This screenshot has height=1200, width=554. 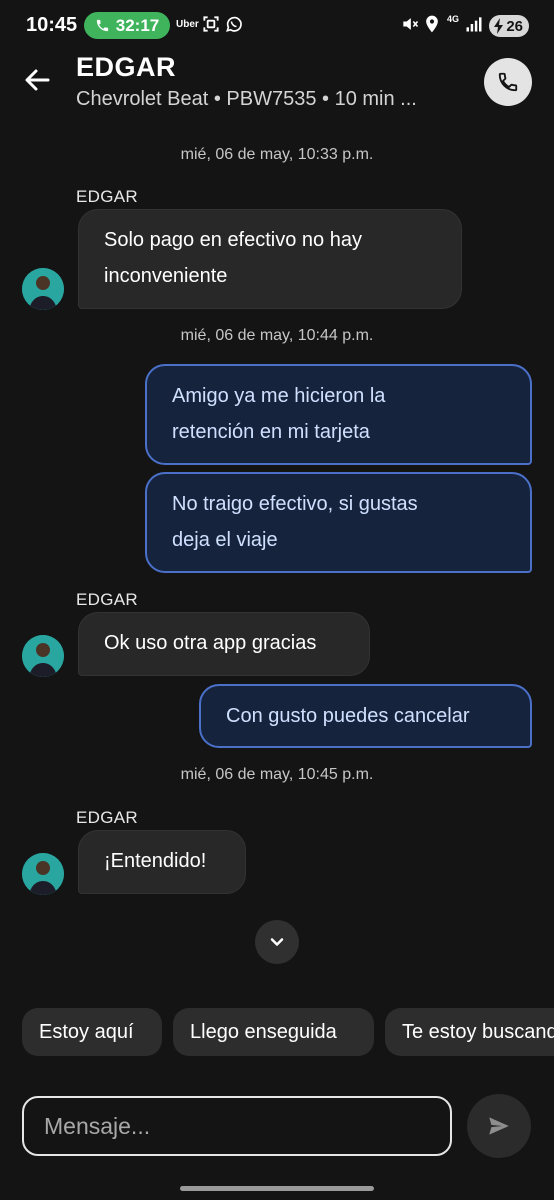 I want to click on message-line: Solo pago en efectivo no hay, so click(x=233, y=240).